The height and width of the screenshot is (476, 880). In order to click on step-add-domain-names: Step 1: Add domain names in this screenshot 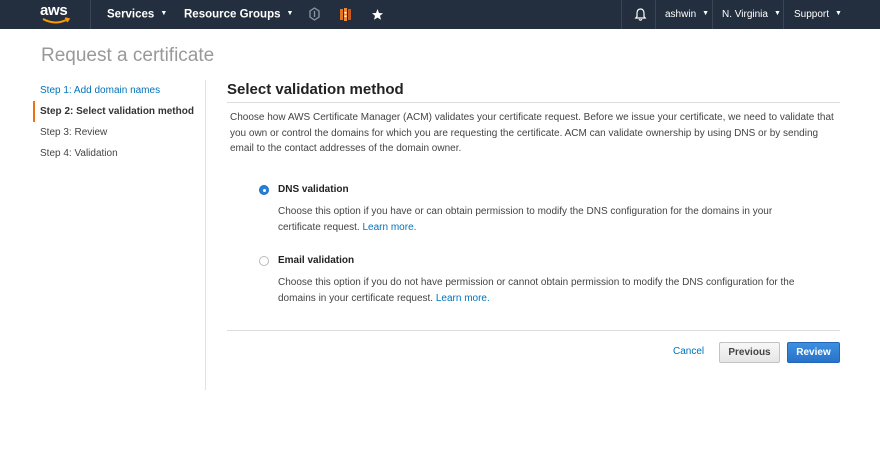, I will do `click(119, 90)`.